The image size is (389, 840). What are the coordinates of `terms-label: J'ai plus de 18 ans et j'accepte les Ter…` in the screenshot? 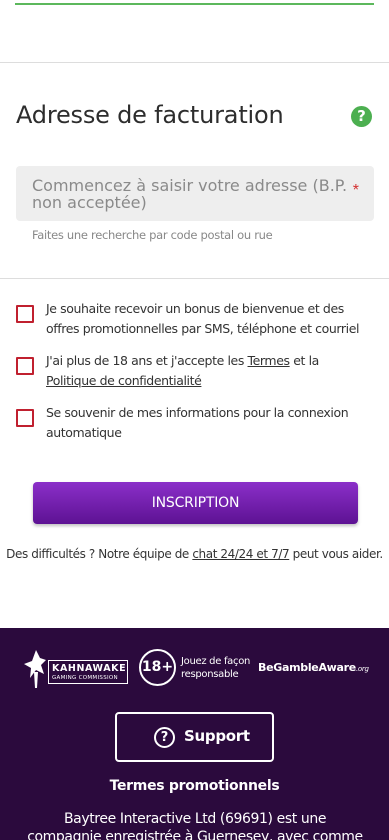 It's located at (211, 371).